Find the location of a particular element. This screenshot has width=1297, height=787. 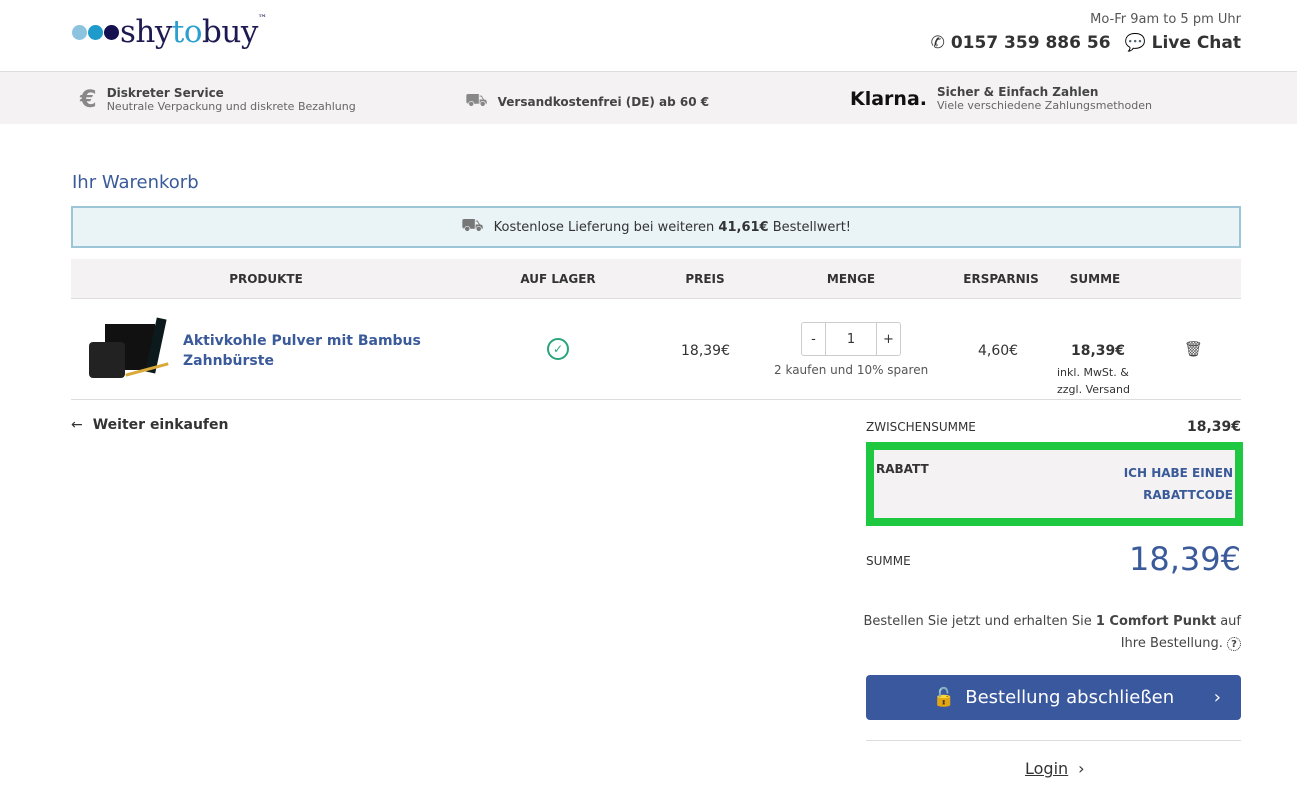

opening-hours: Mo-Fr 9am to 5 pm Uhr is located at coordinates (1165, 19).